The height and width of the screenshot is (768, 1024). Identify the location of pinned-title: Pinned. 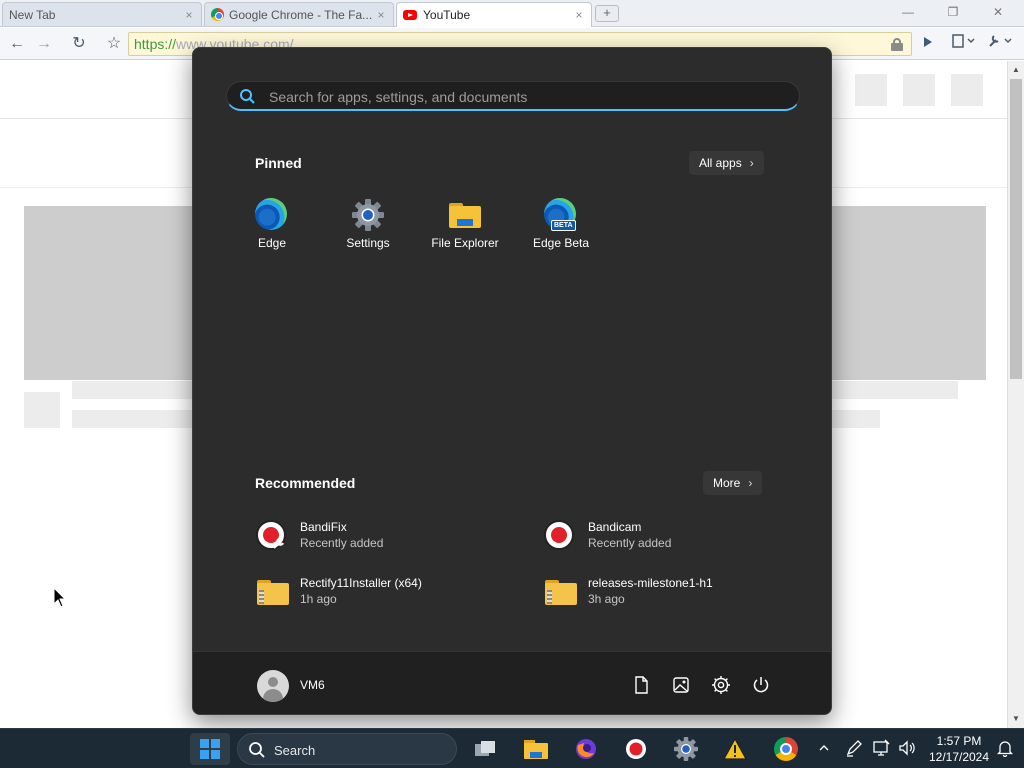
(278, 163).